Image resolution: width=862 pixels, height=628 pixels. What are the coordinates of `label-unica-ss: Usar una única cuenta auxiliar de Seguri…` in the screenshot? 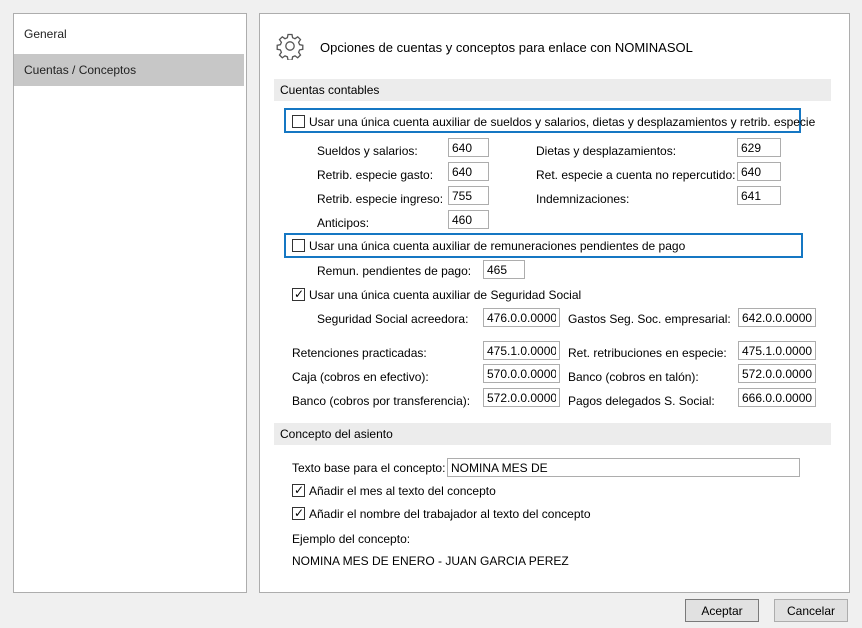 It's located at (445, 295).